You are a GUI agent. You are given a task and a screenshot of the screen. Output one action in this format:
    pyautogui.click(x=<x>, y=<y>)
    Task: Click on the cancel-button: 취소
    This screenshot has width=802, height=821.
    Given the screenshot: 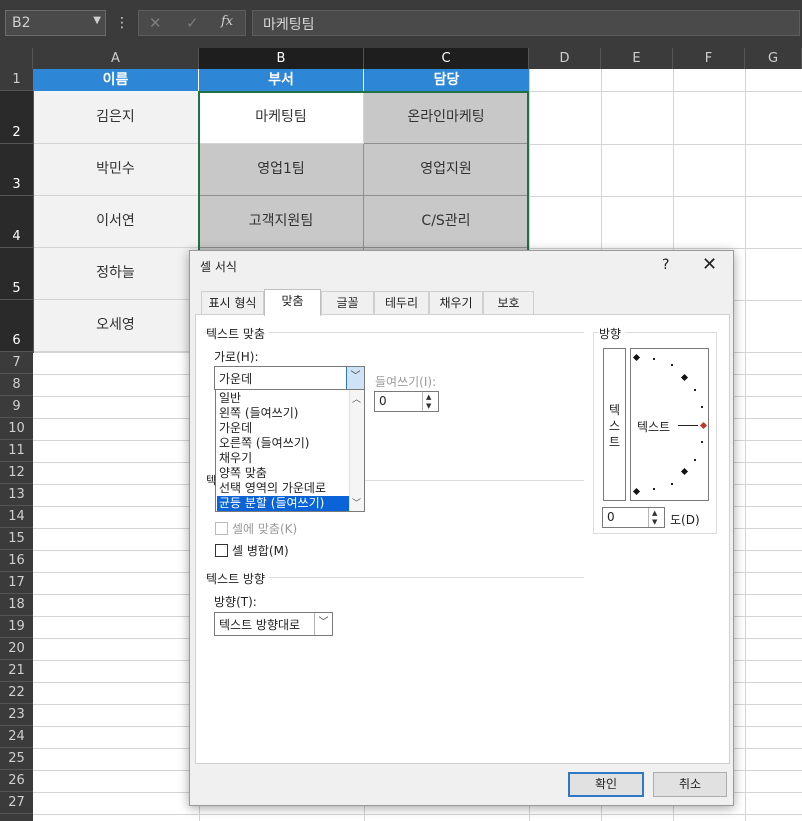 What is the action you would take?
    pyautogui.click(x=690, y=784)
    